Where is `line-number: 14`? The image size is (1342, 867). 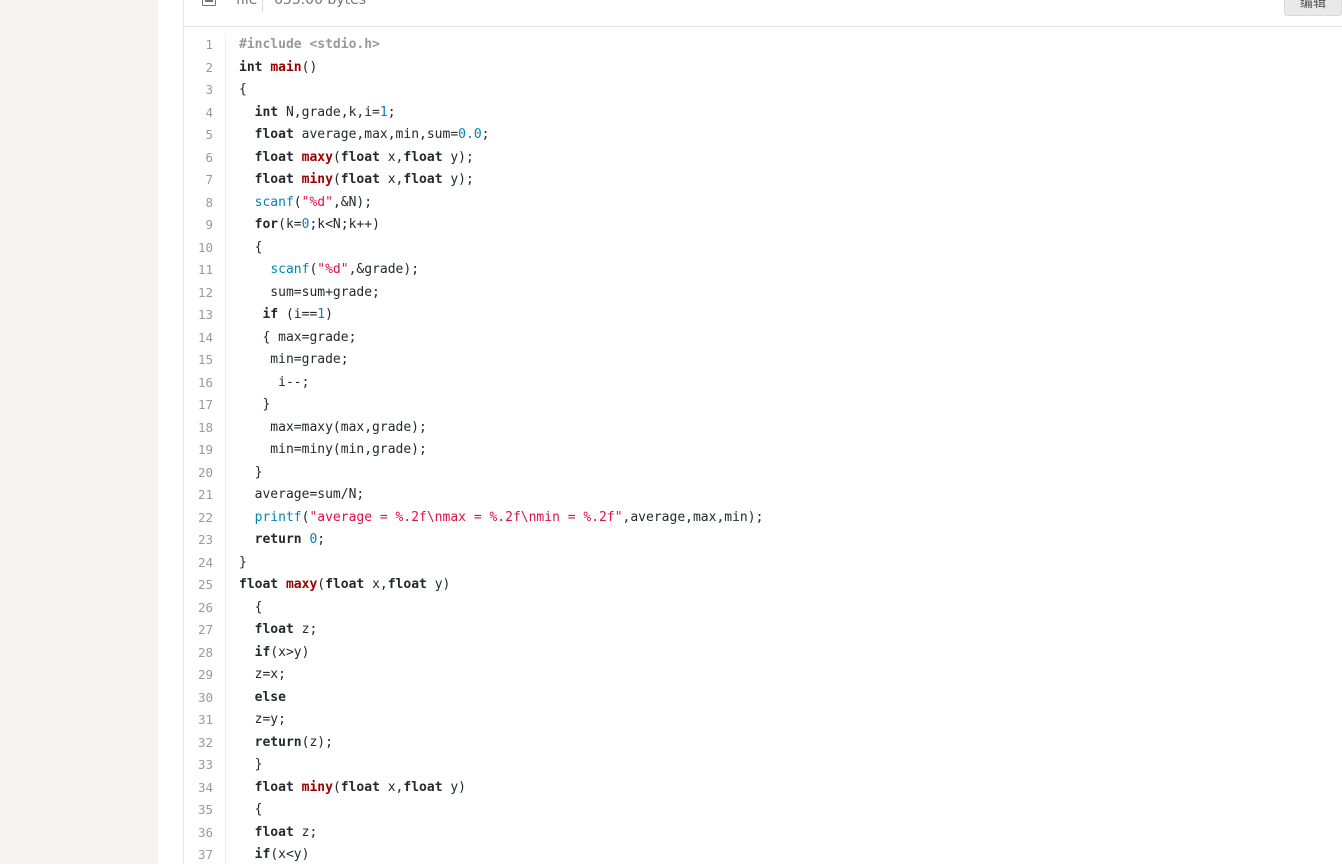 line-number: 14 is located at coordinates (198, 338).